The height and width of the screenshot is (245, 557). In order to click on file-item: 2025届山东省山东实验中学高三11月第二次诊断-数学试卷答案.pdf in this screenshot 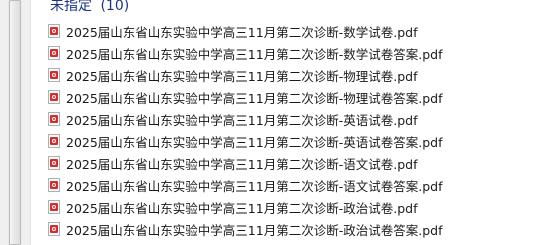, I will do `click(245, 53)`.